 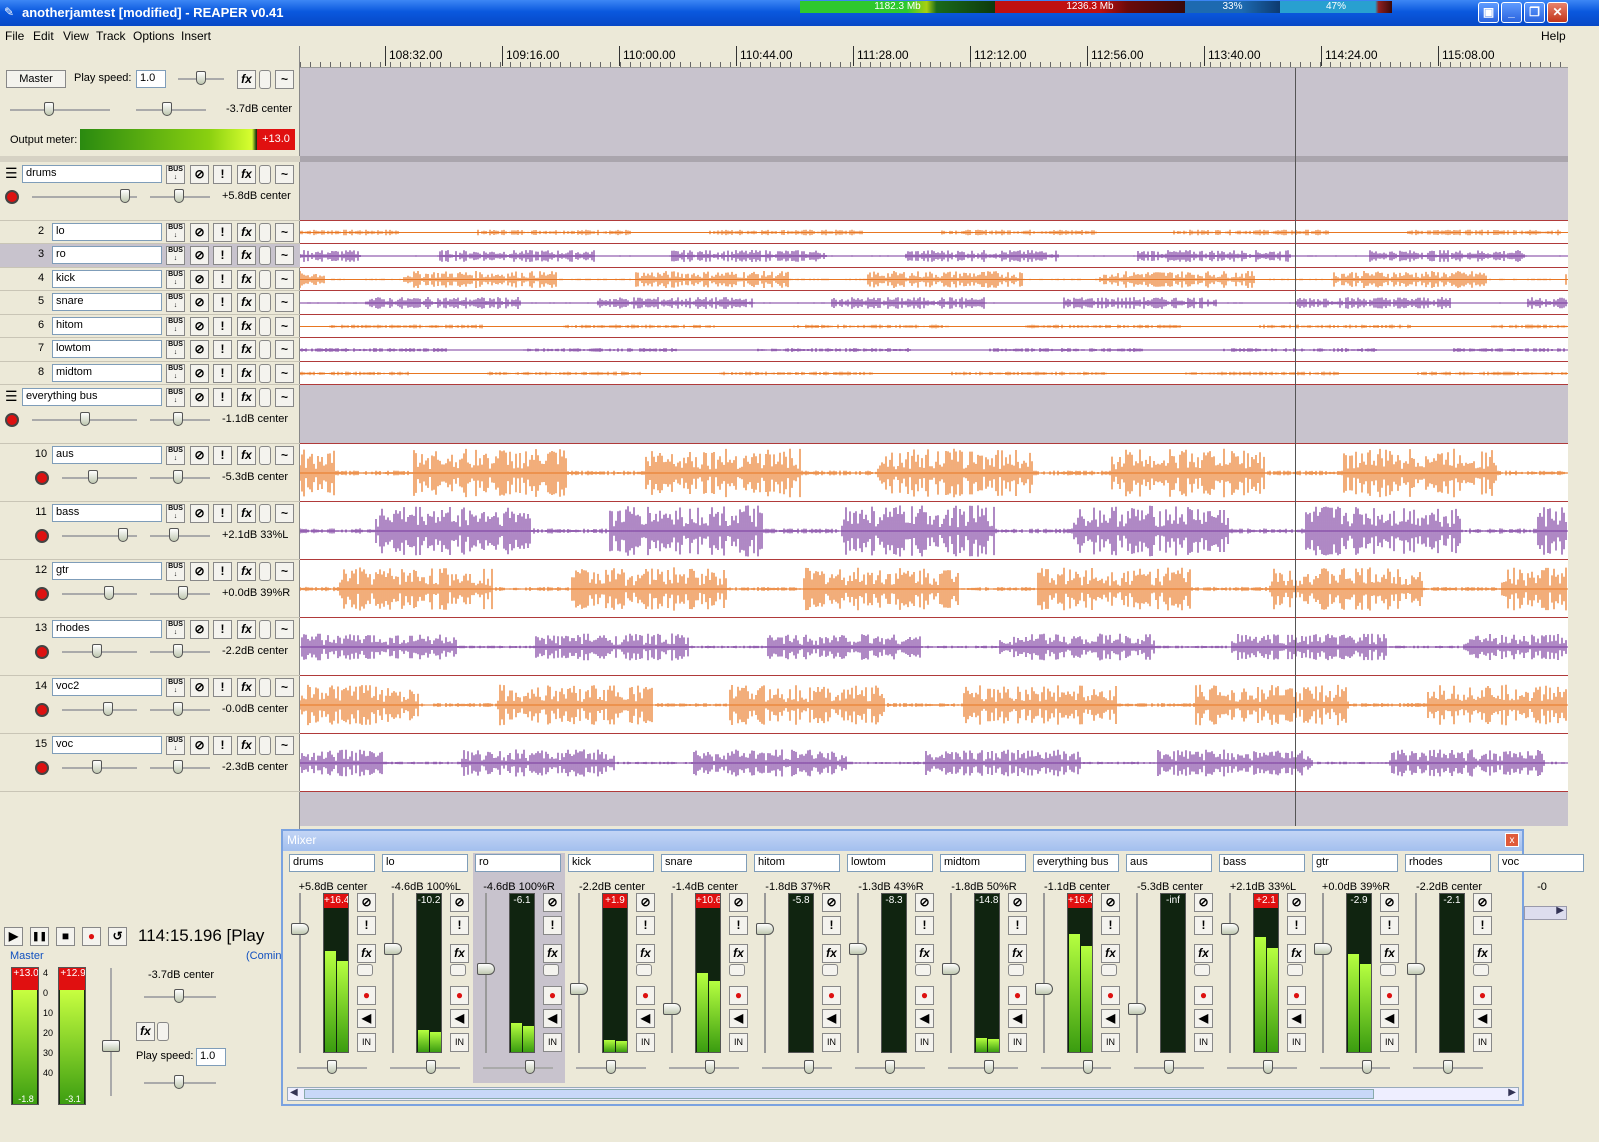 What do you see at coordinates (11, 173) in the screenshot?
I see `folder-icon: ☰` at bounding box center [11, 173].